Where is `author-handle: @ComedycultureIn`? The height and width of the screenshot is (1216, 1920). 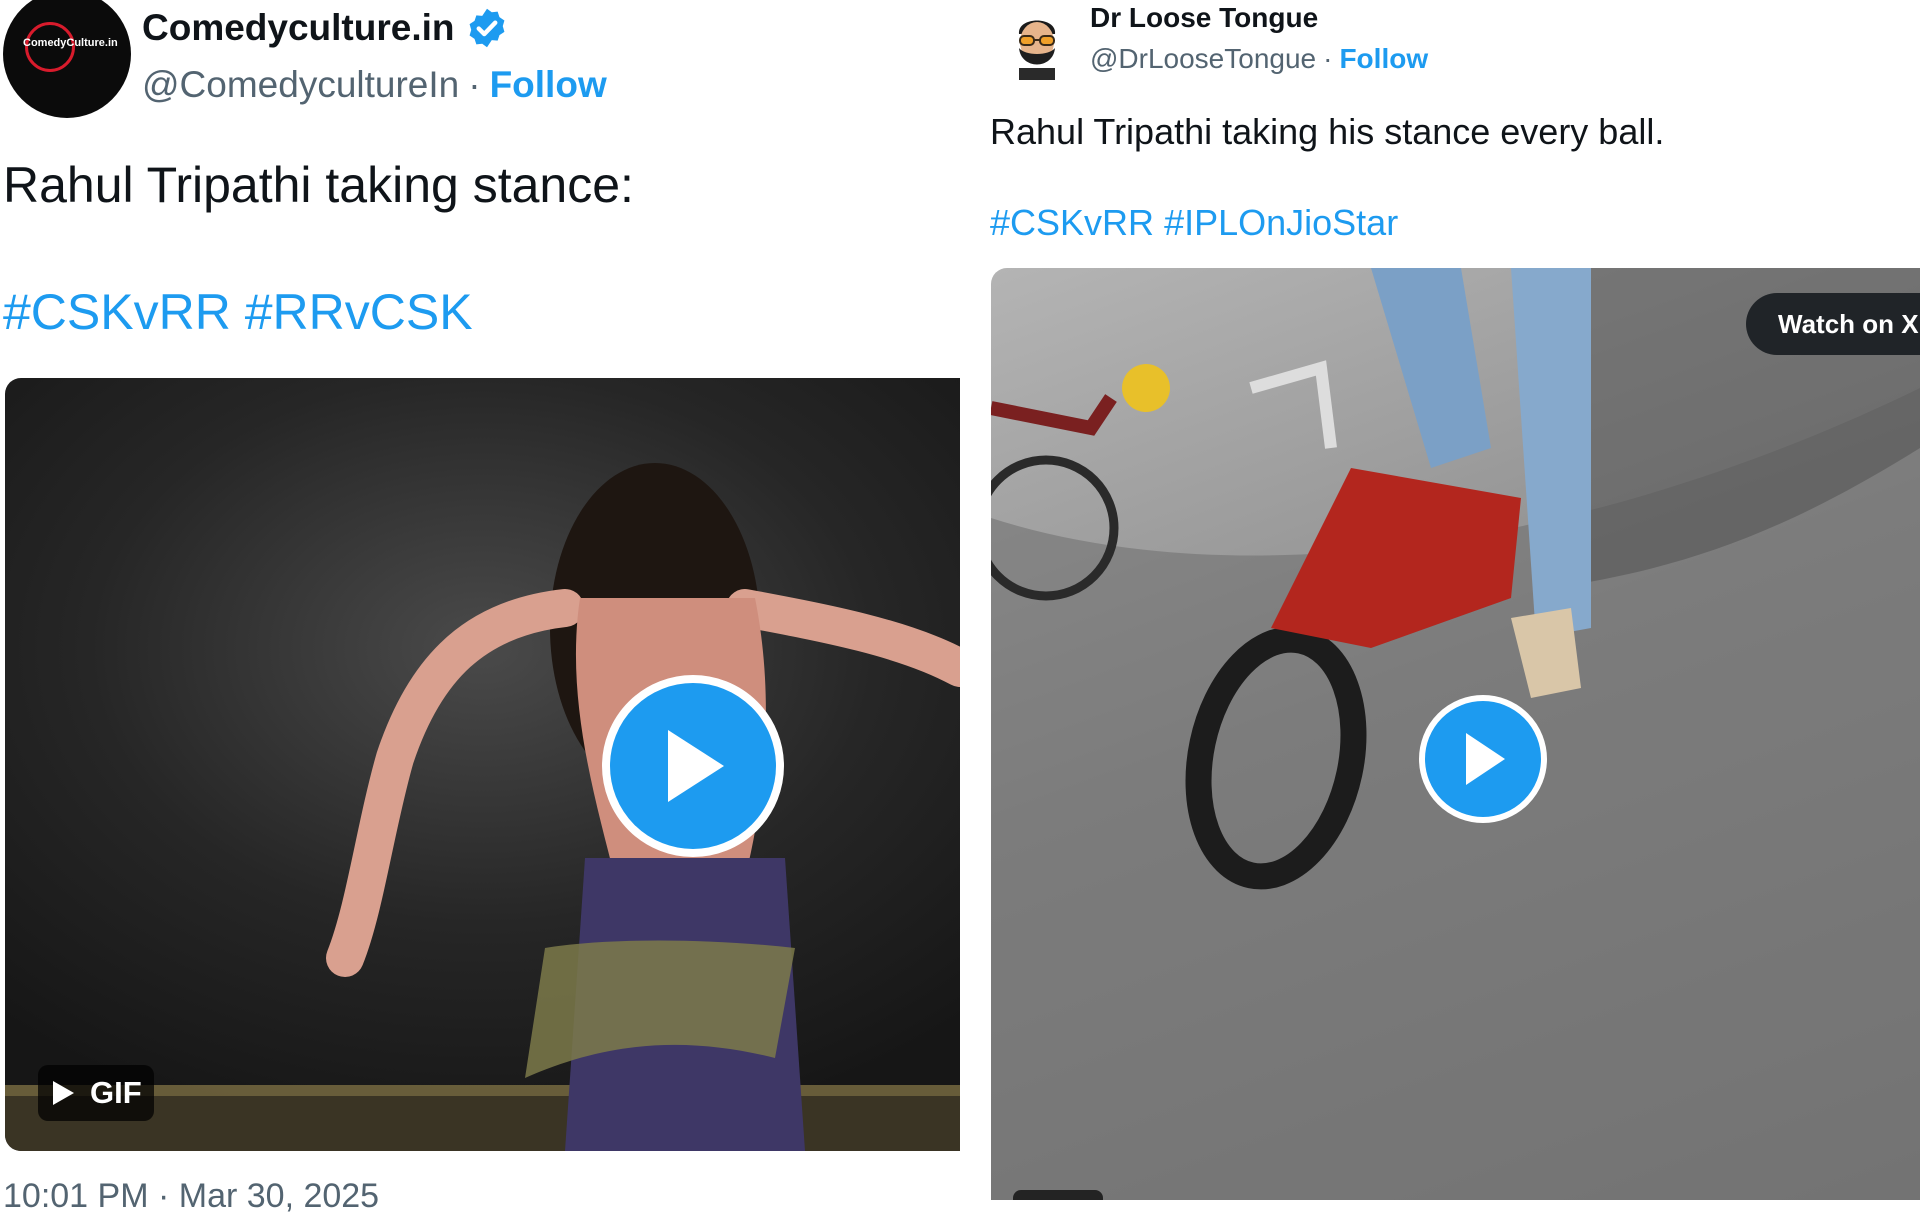
author-handle: @ComedycultureIn is located at coordinates (300, 85).